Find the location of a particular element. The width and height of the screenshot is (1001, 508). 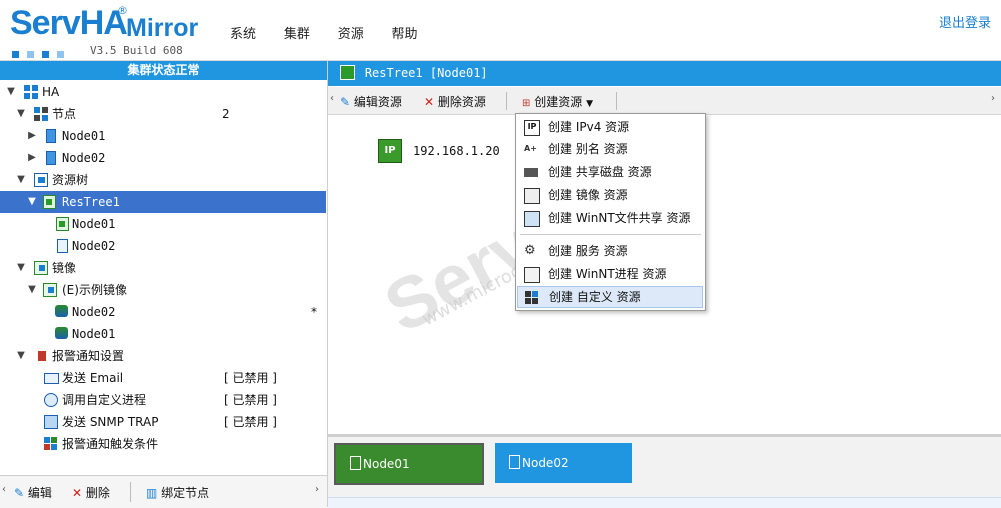

process-window-icon is located at coordinates (532, 275).